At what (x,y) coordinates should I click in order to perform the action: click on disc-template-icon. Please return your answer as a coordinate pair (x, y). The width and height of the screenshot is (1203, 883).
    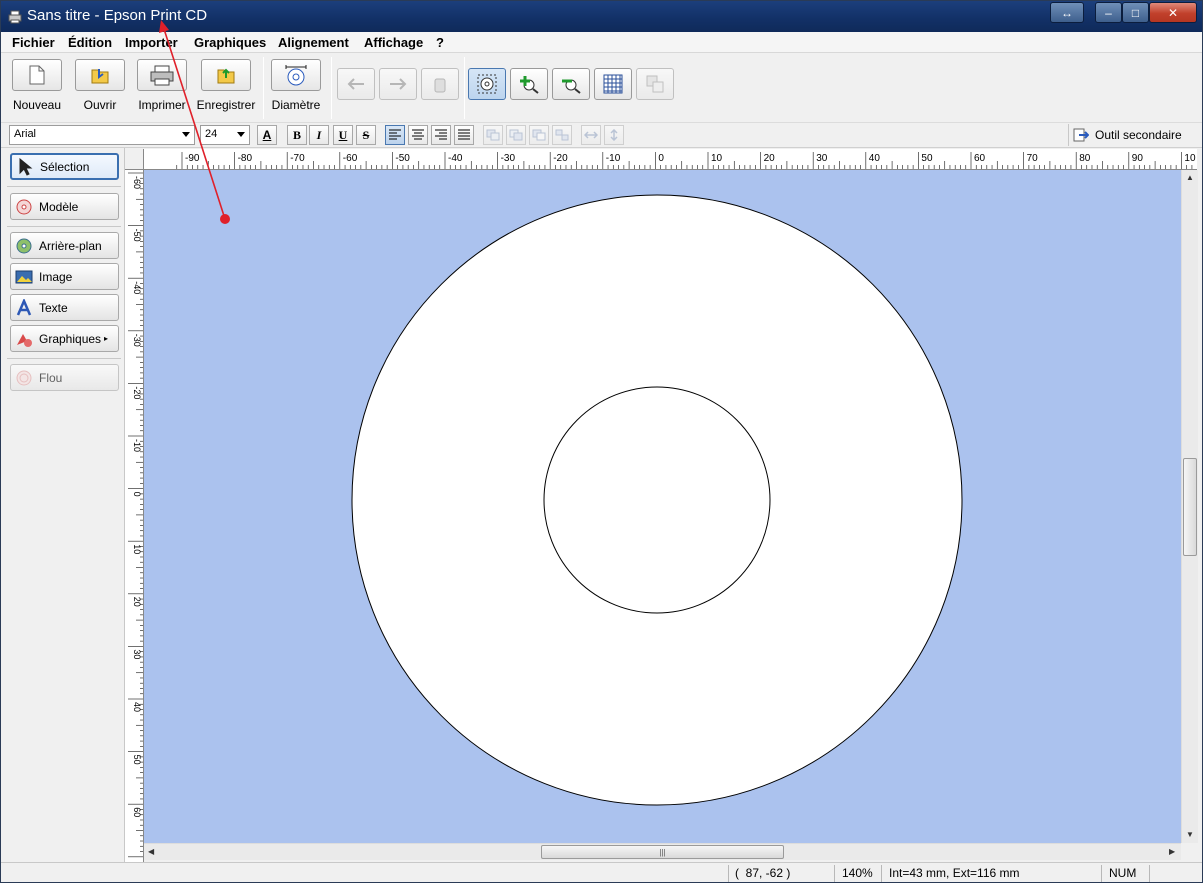
    Looking at the image, I should click on (24, 206).